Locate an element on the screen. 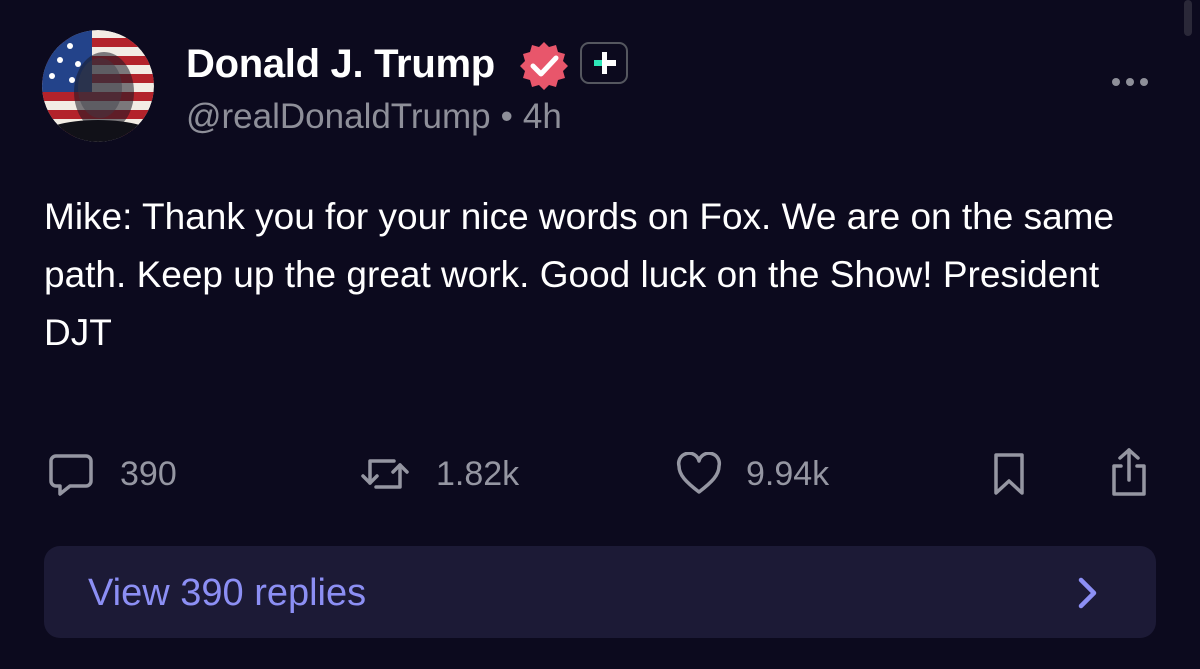 The width and height of the screenshot is (1200, 669). verified-check-icon is located at coordinates (544, 66).